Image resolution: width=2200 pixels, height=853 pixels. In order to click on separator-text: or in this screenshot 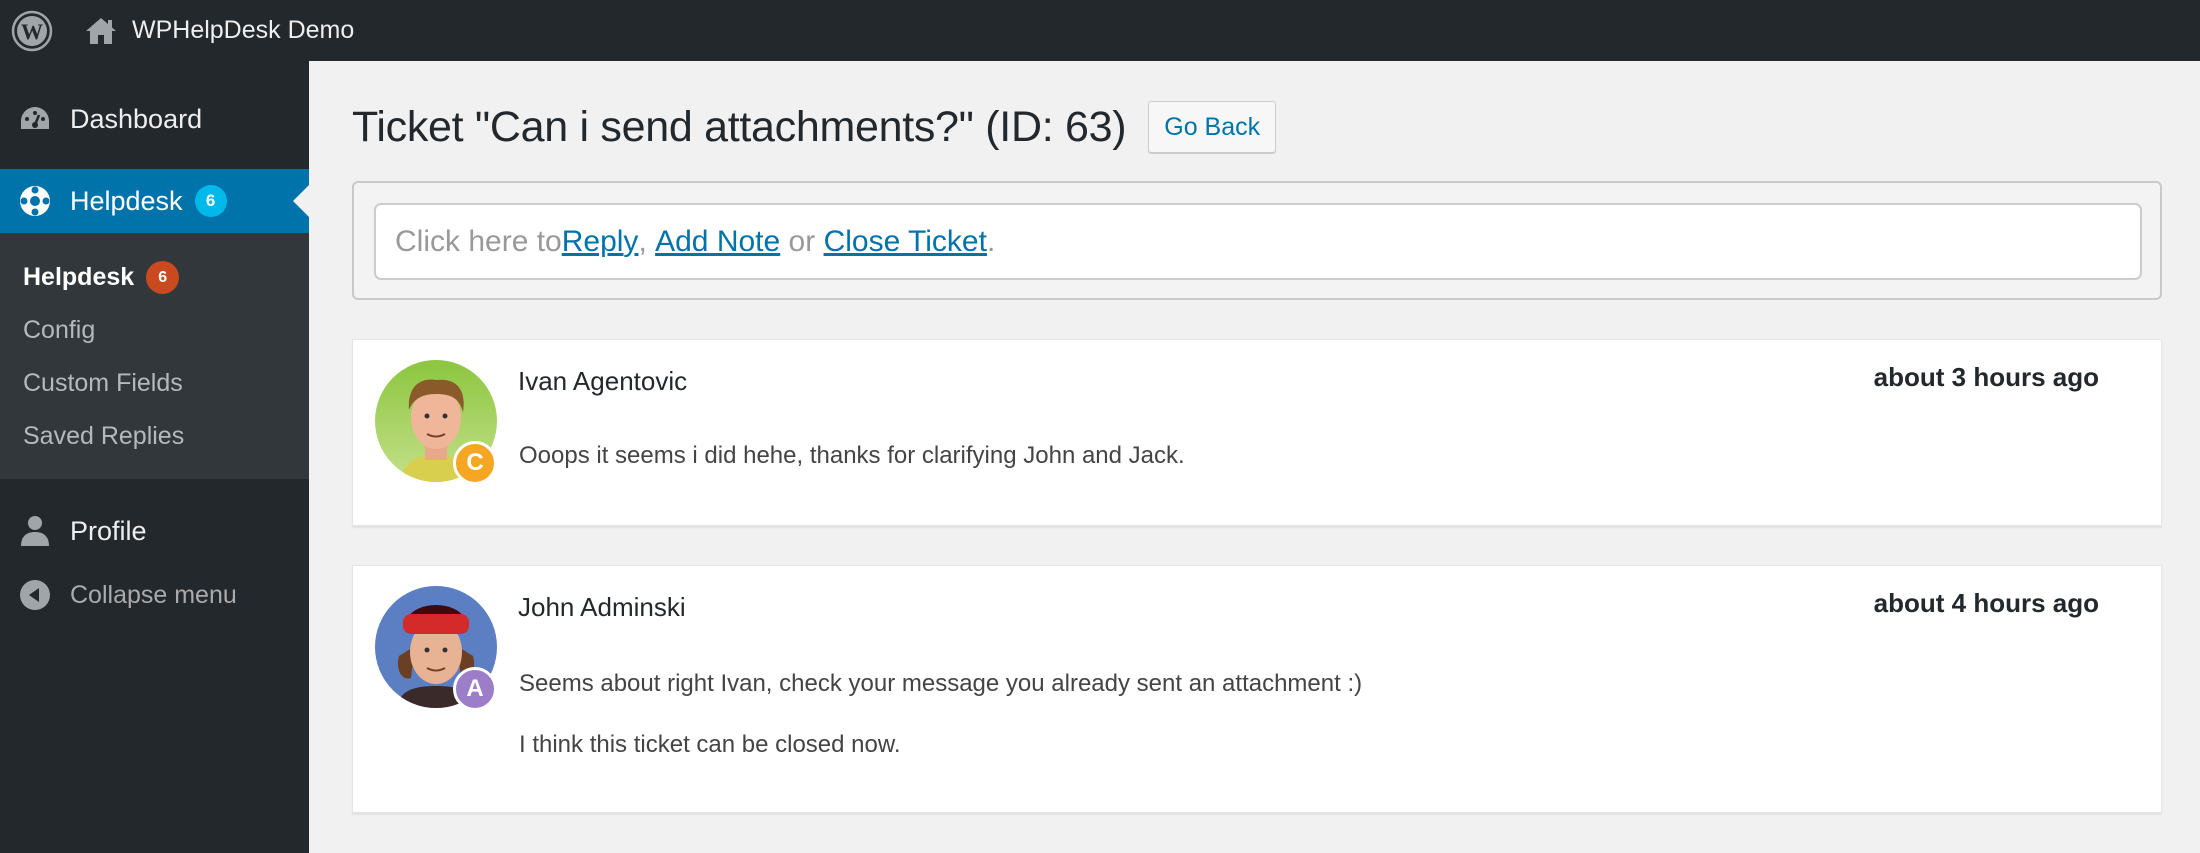, I will do `click(802, 241)`.